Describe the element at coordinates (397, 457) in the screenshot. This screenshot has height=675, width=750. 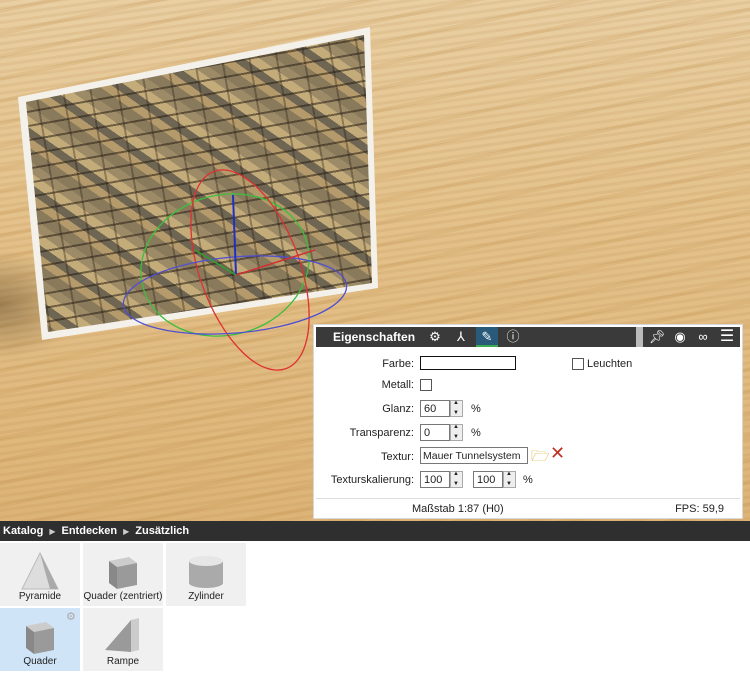
I see `textur-label: Textur:` at that location.